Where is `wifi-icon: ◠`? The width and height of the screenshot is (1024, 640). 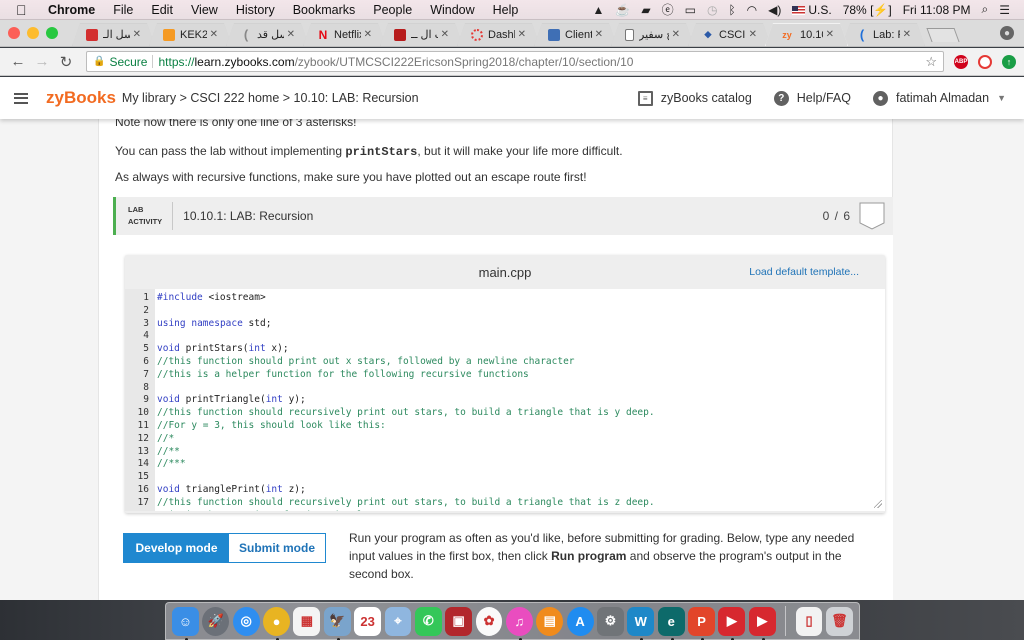 wifi-icon: ◠ is located at coordinates (752, 10).